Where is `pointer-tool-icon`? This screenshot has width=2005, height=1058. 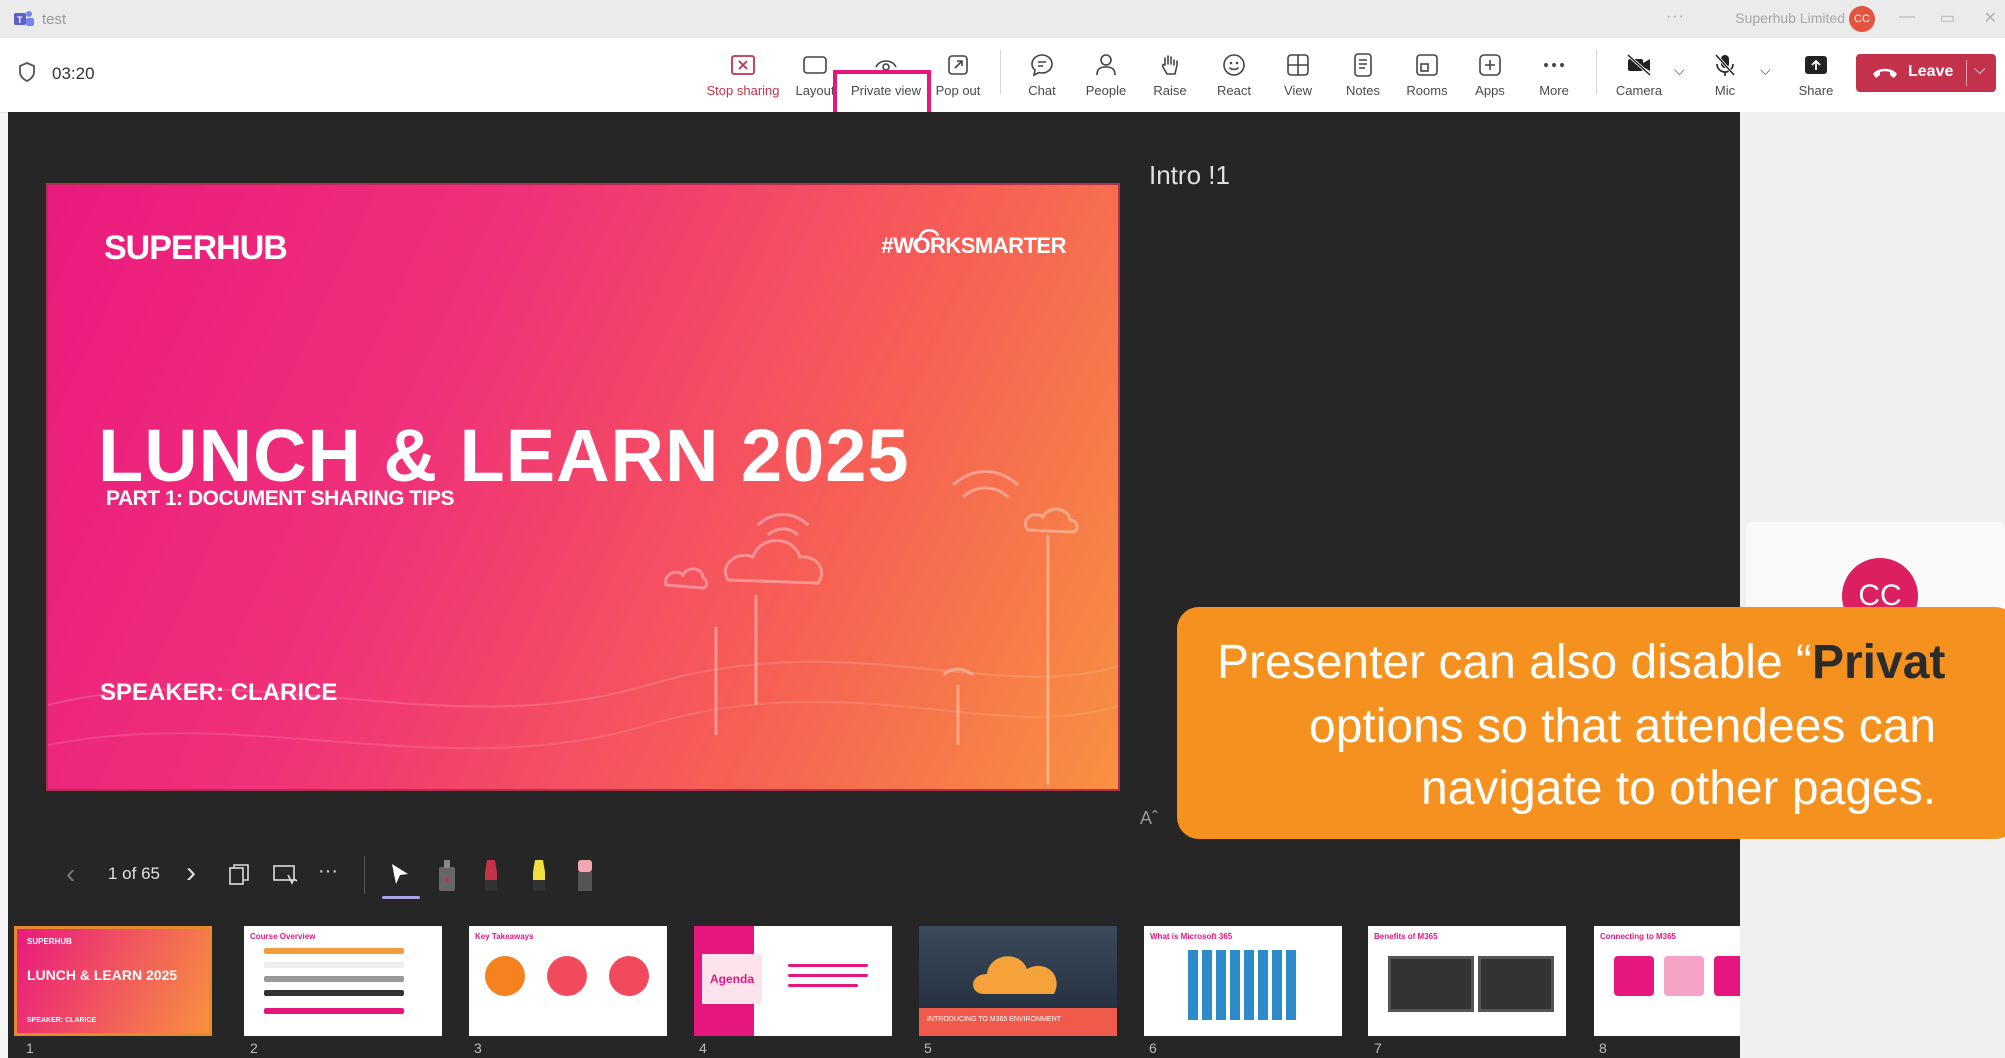
pointer-tool-icon is located at coordinates (400, 874).